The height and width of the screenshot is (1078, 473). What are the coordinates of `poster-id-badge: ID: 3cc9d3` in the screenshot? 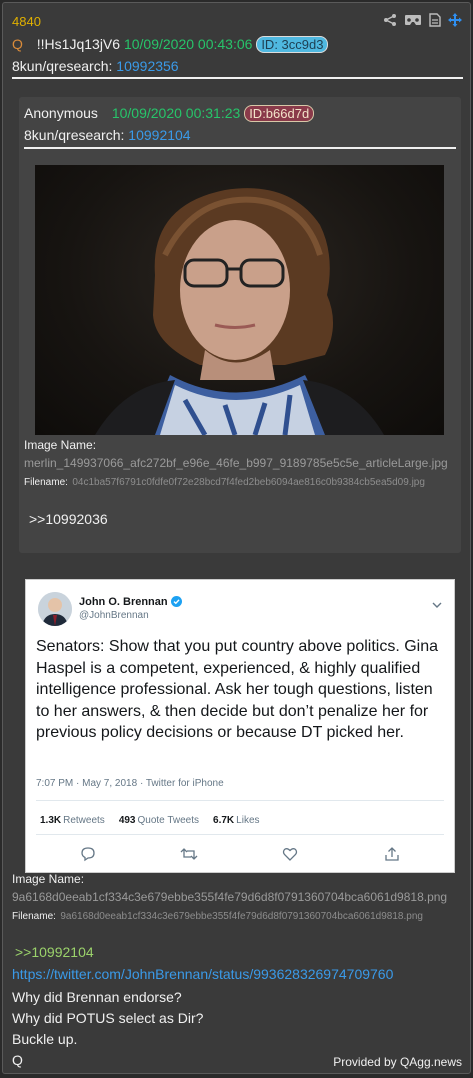 It's located at (292, 44).